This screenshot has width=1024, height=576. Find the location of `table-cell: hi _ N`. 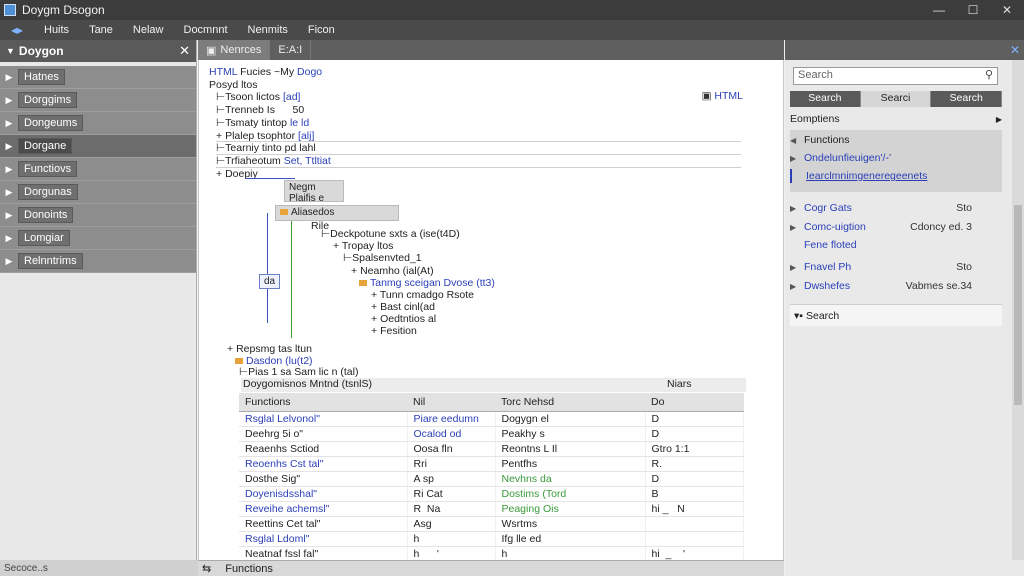

table-cell: hi _ N is located at coordinates (694, 509).